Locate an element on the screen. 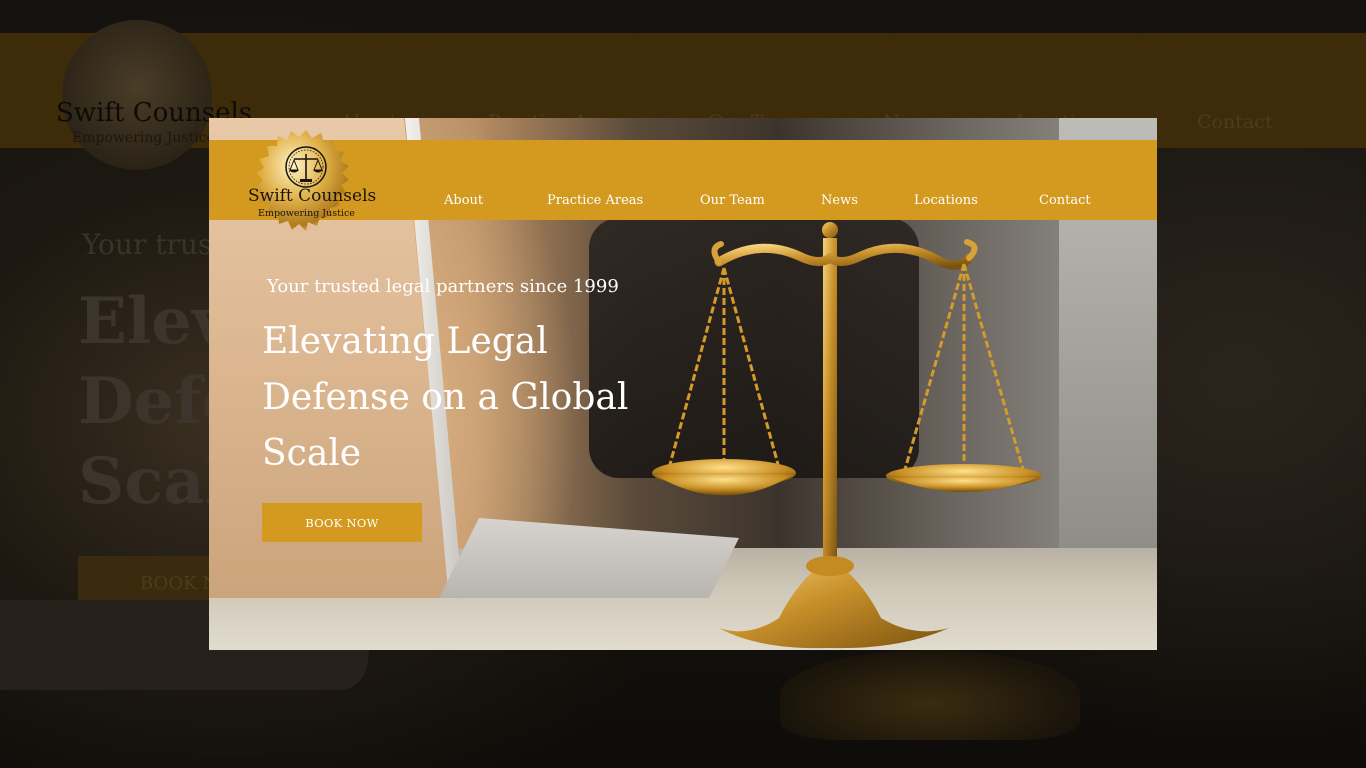 This screenshot has width=1366, height=768. nav-practice-areas: Practice Areas is located at coordinates (595, 200).